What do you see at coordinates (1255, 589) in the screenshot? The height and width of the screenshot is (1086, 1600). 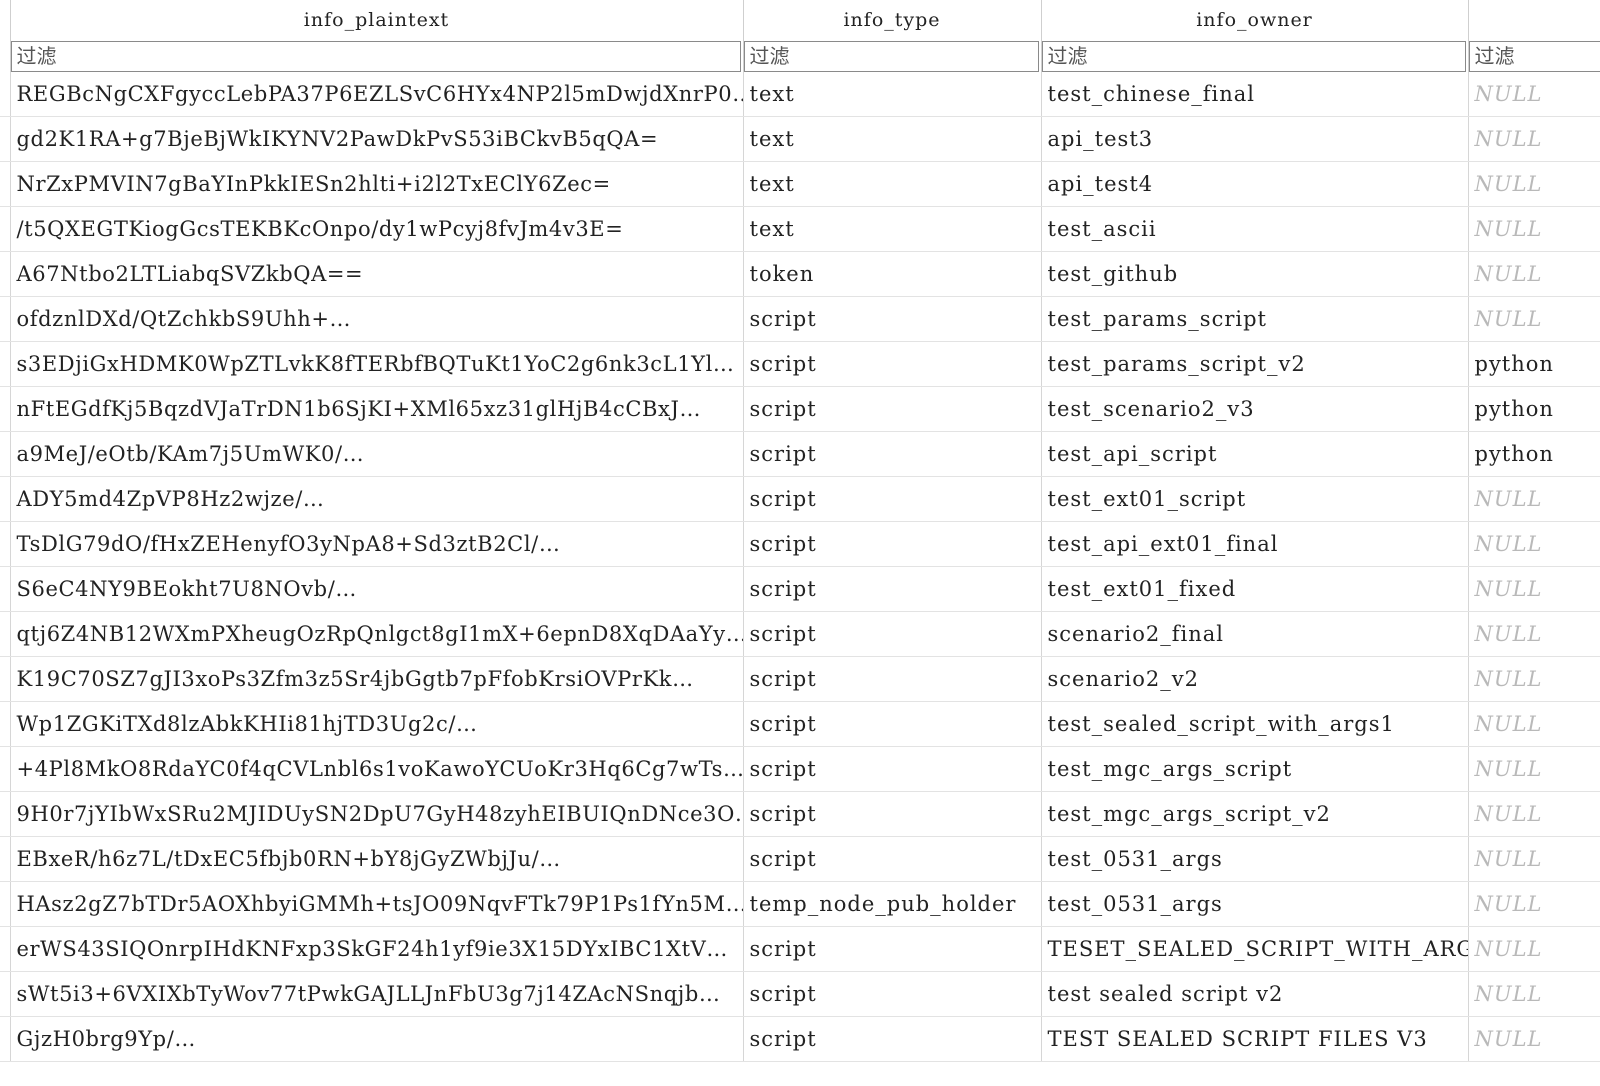 I see `cell-info-owner: test_ext01_fixed` at bounding box center [1255, 589].